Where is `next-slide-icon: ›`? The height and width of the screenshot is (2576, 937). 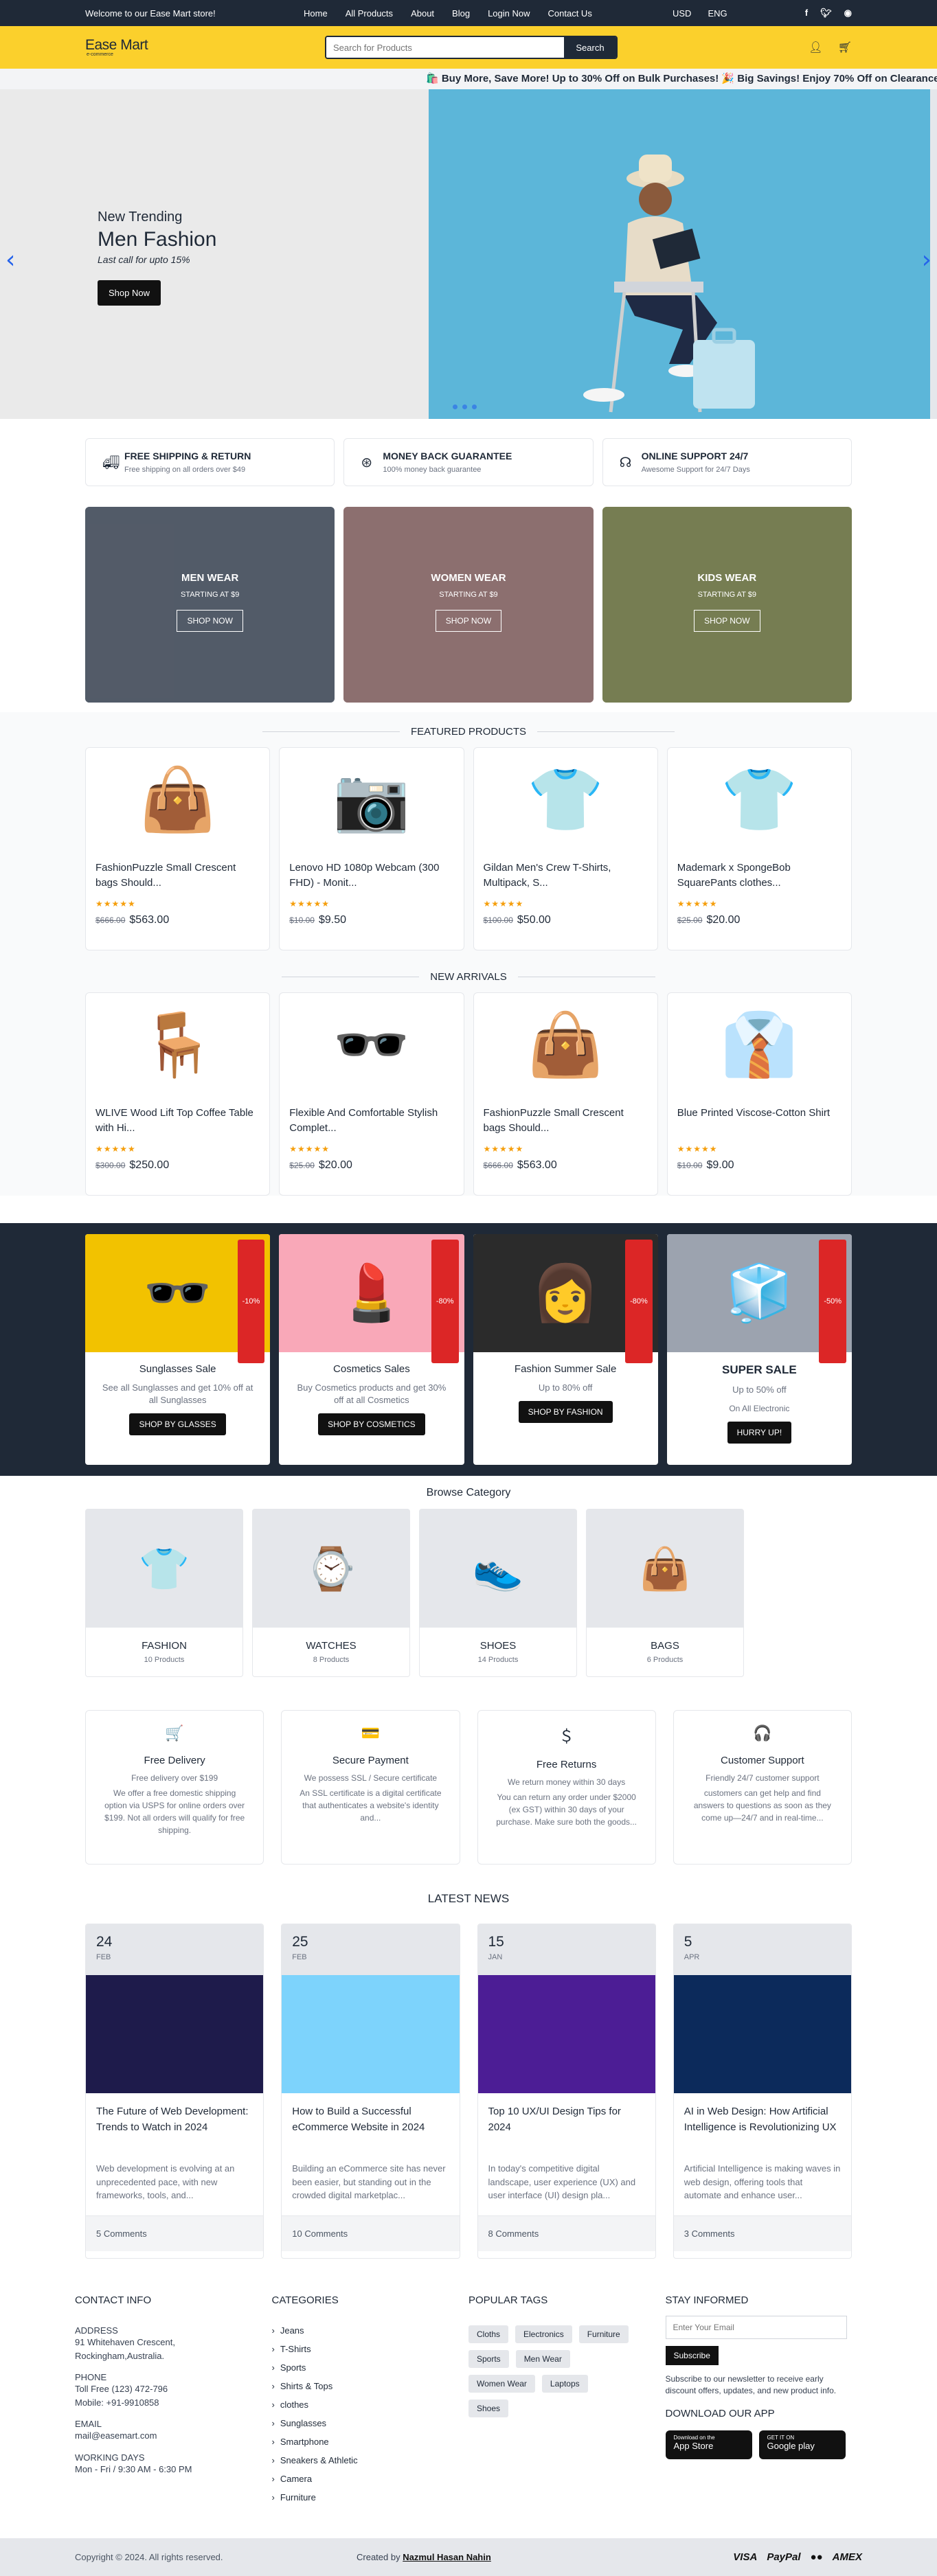
next-slide-icon: › is located at coordinates (927, 260).